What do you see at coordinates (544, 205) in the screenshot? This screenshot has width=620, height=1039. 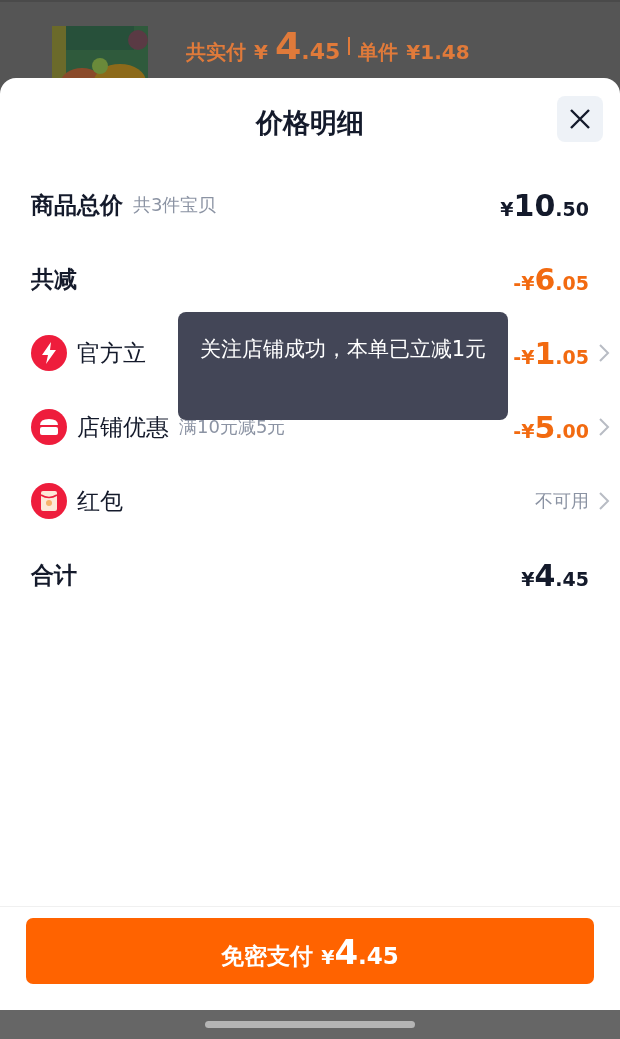 I see `price-text: ¥10.50` at bounding box center [544, 205].